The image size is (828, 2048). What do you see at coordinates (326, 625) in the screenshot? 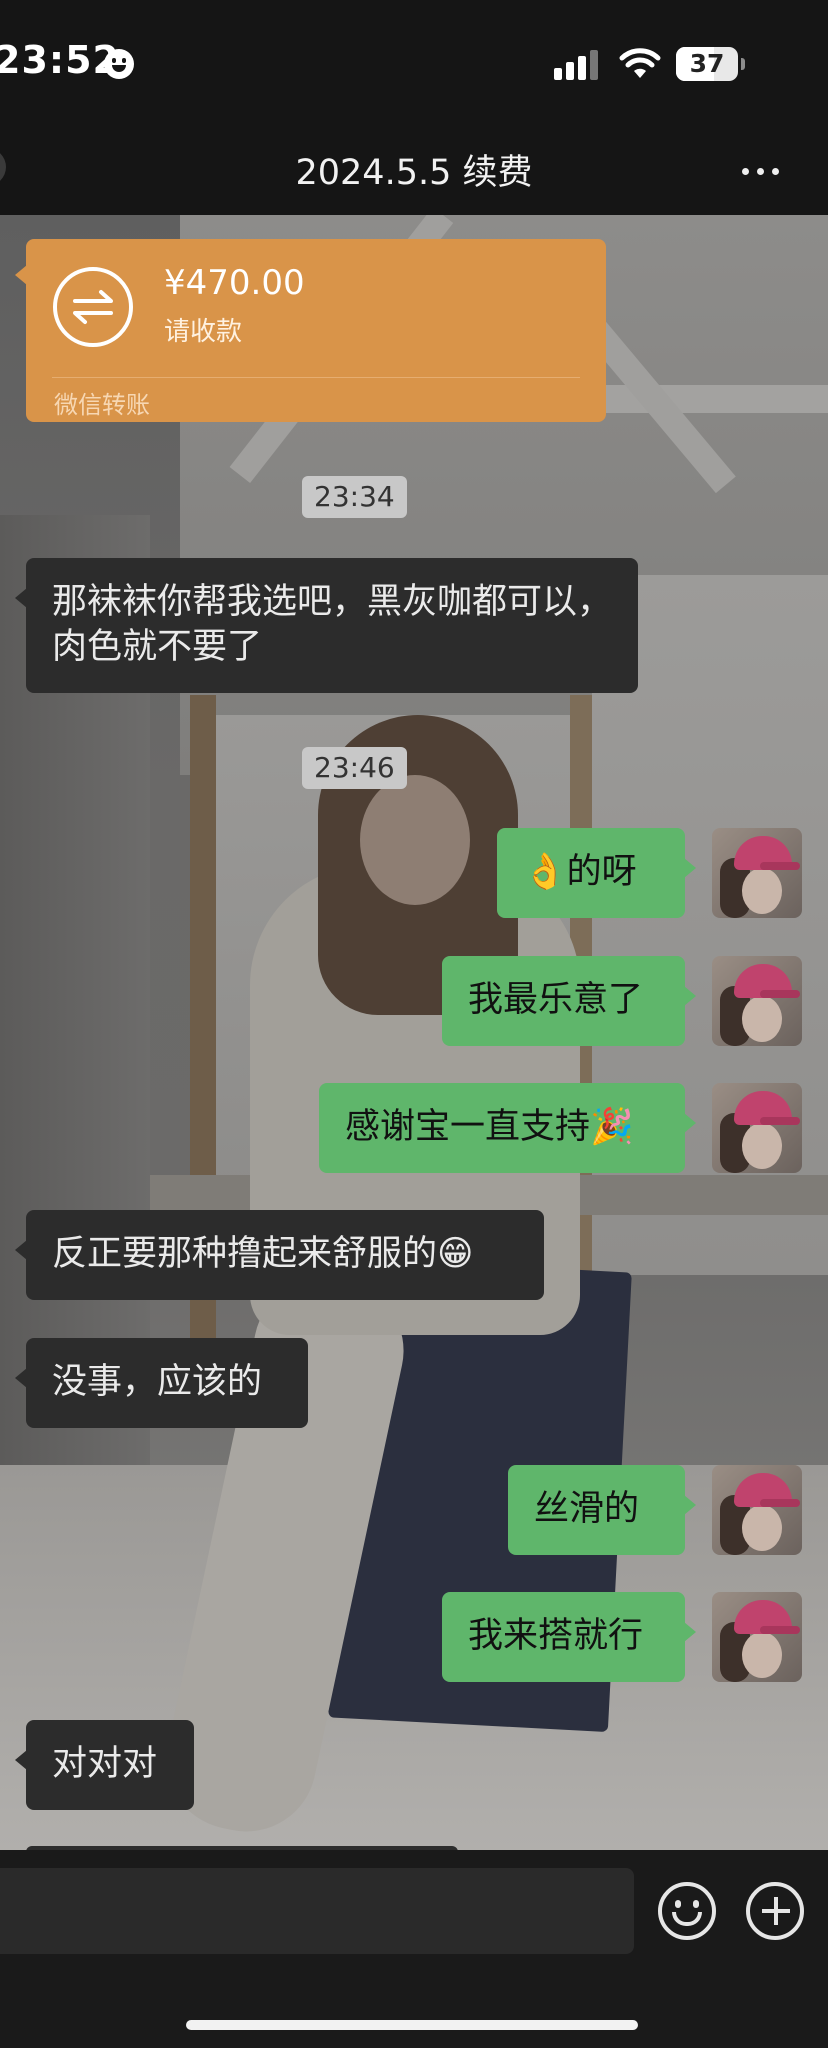
I see `message-bubble-incoming: 那袜袜你帮我选吧，黑灰咖都可以， 肉色就不要了` at bounding box center [326, 625].